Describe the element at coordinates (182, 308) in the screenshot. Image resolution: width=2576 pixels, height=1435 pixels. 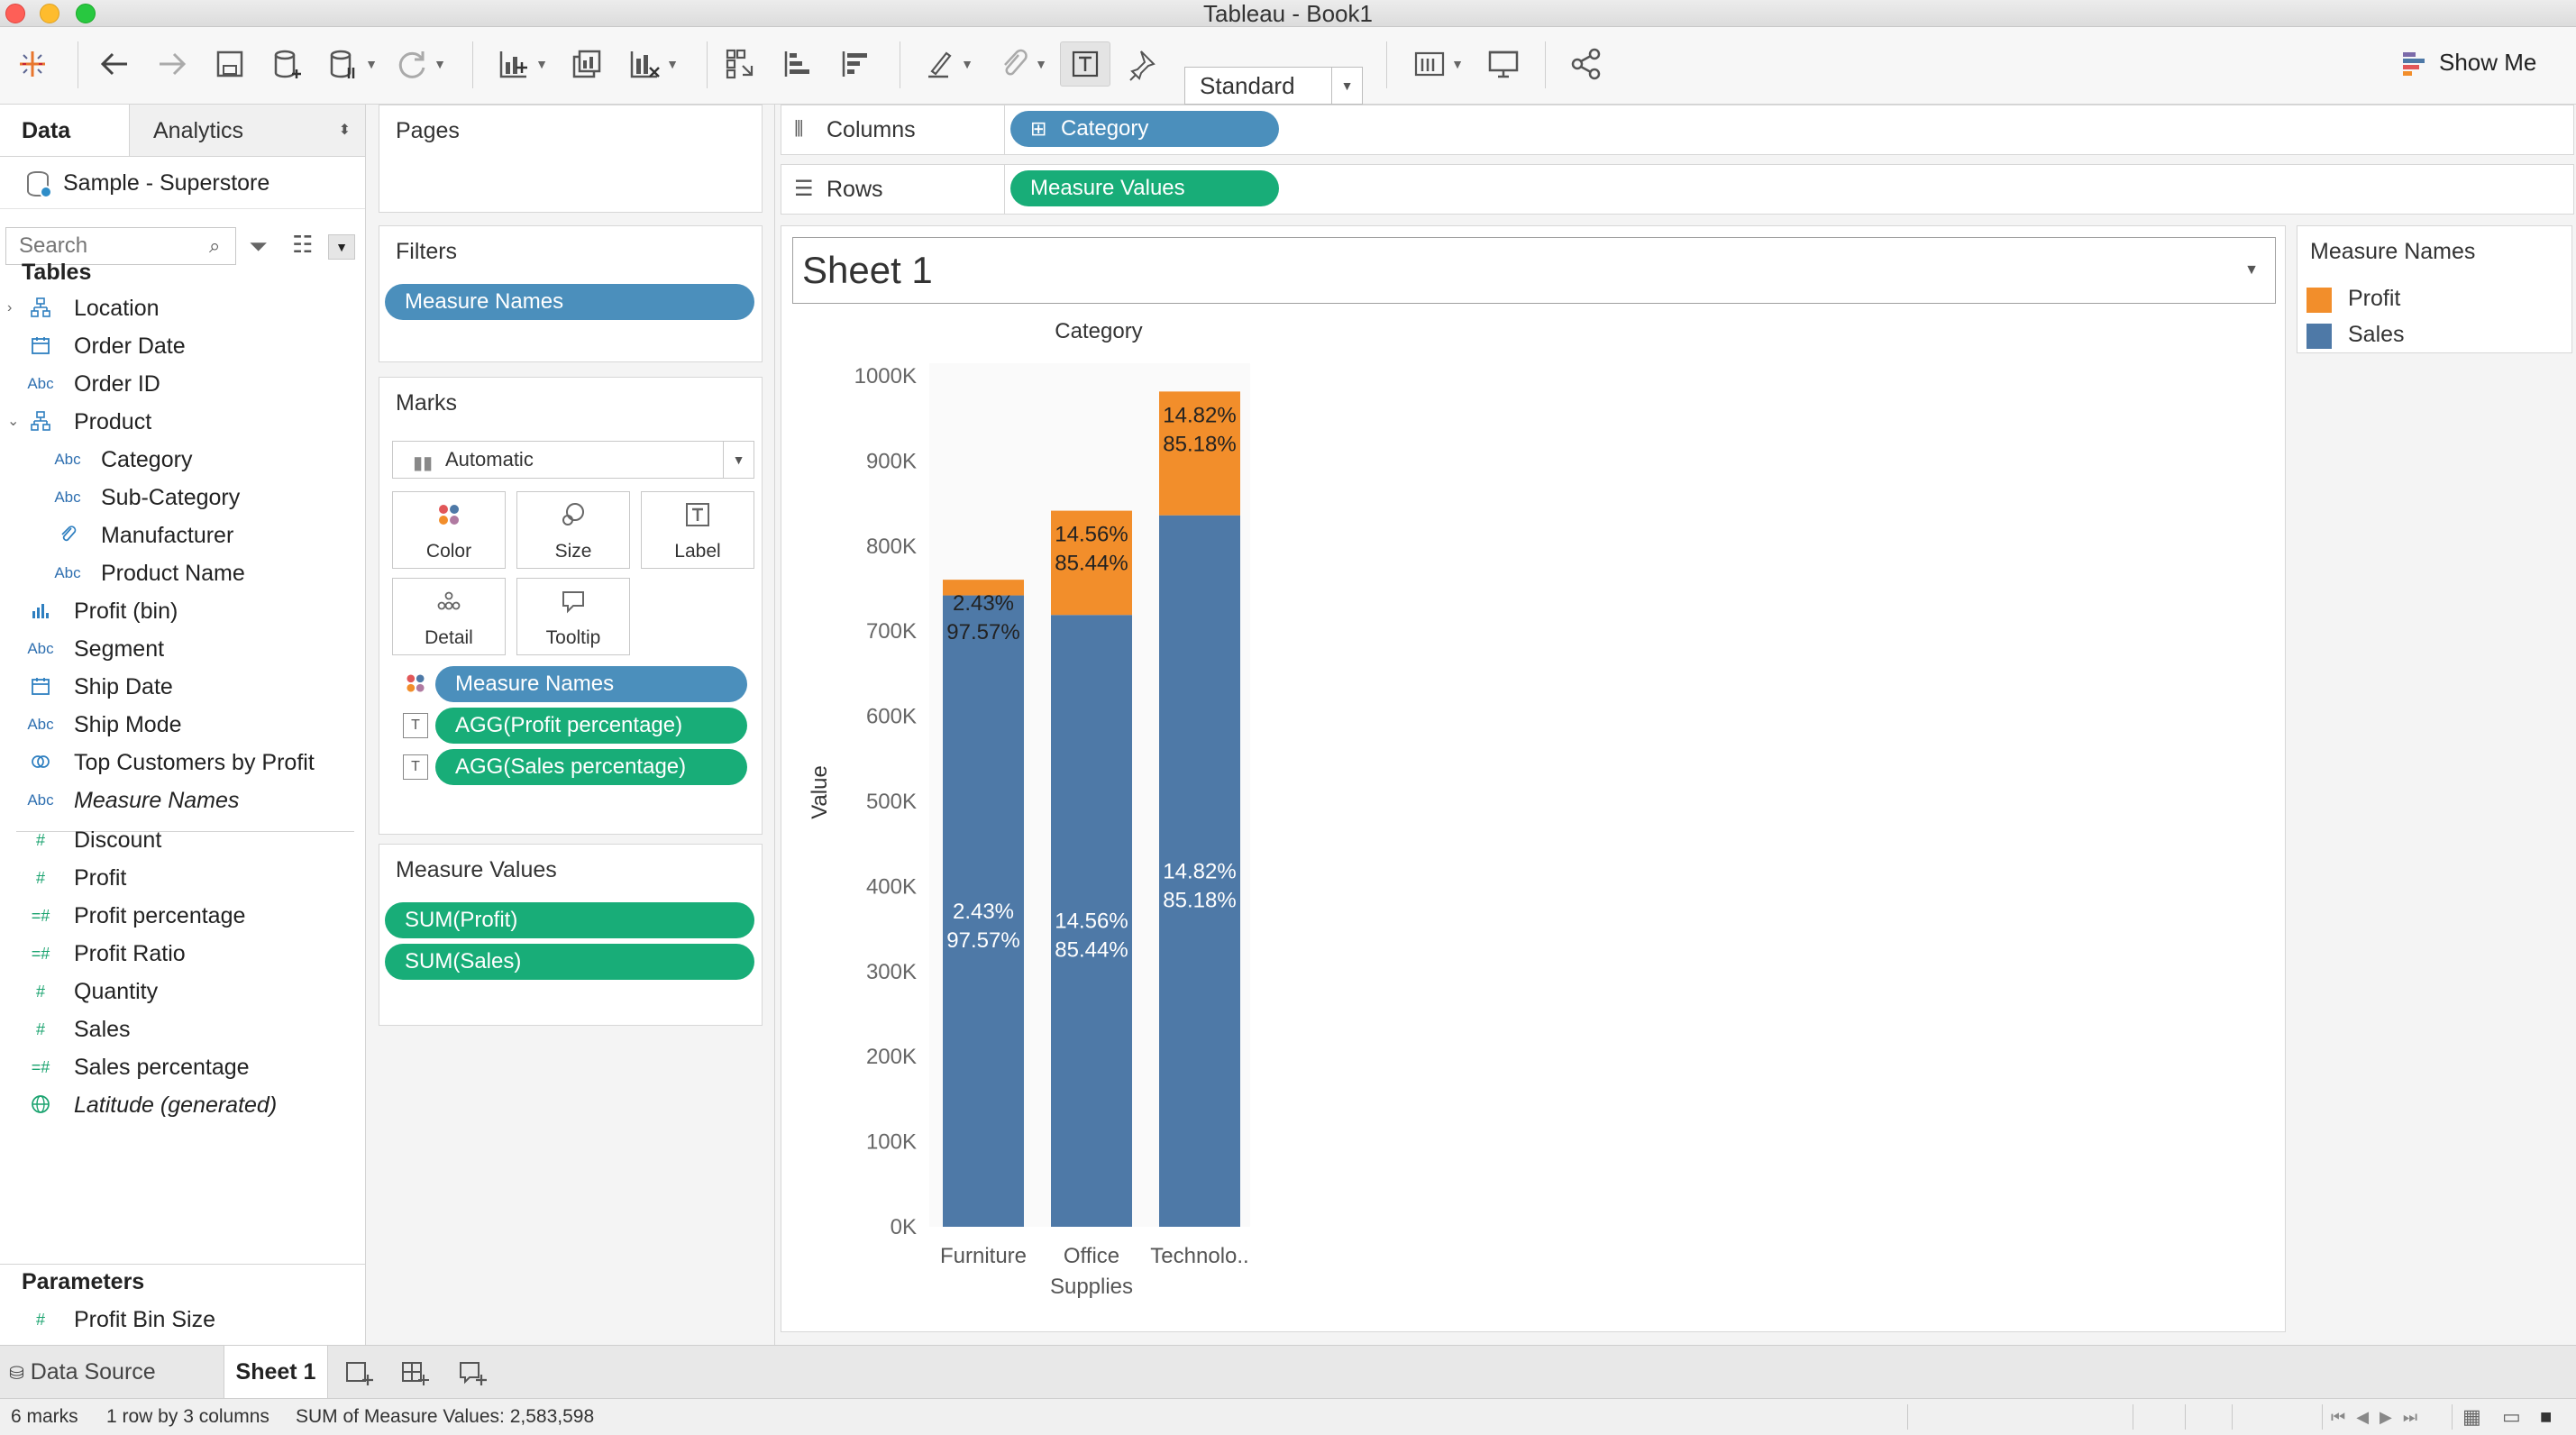
I see `field-location: › Location` at that location.